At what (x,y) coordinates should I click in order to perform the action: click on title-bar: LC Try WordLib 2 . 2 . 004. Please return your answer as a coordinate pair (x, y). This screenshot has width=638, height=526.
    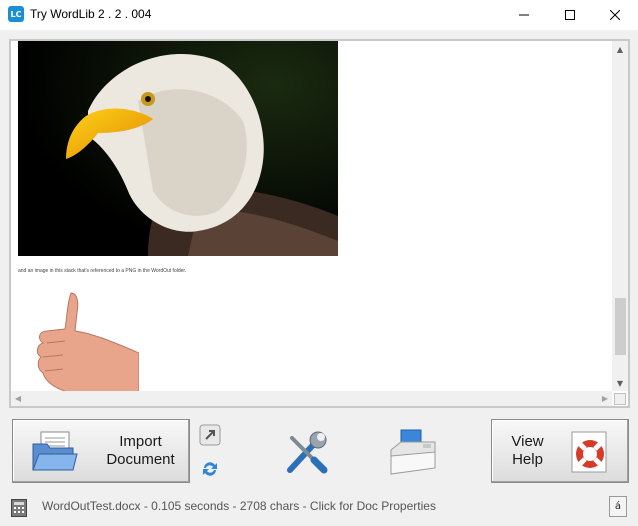
    Looking at the image, I should click on (319, 15).